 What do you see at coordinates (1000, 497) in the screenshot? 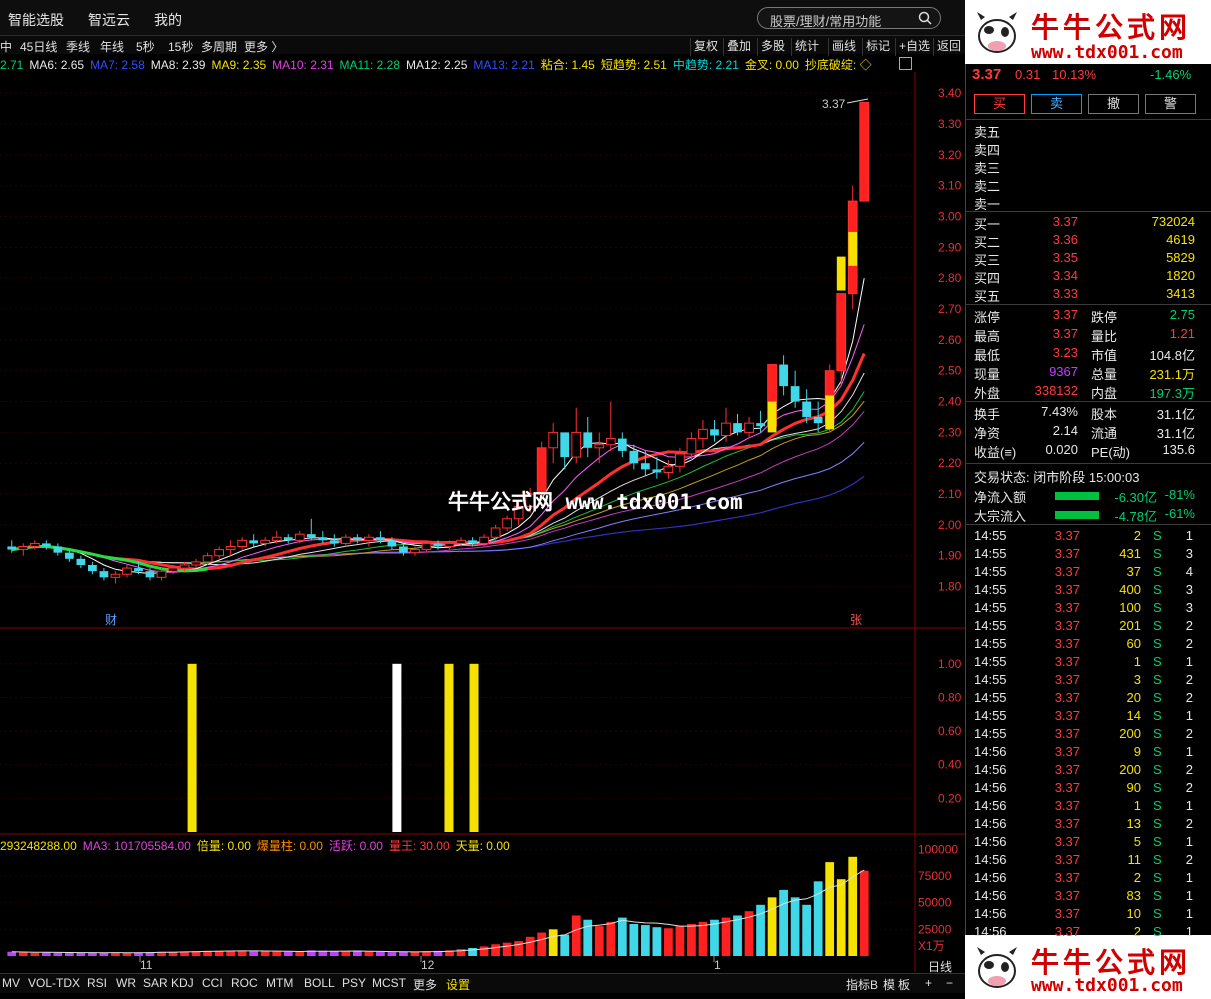
I see `flow-row: 净流入额` at bounding box center [1000, 497].